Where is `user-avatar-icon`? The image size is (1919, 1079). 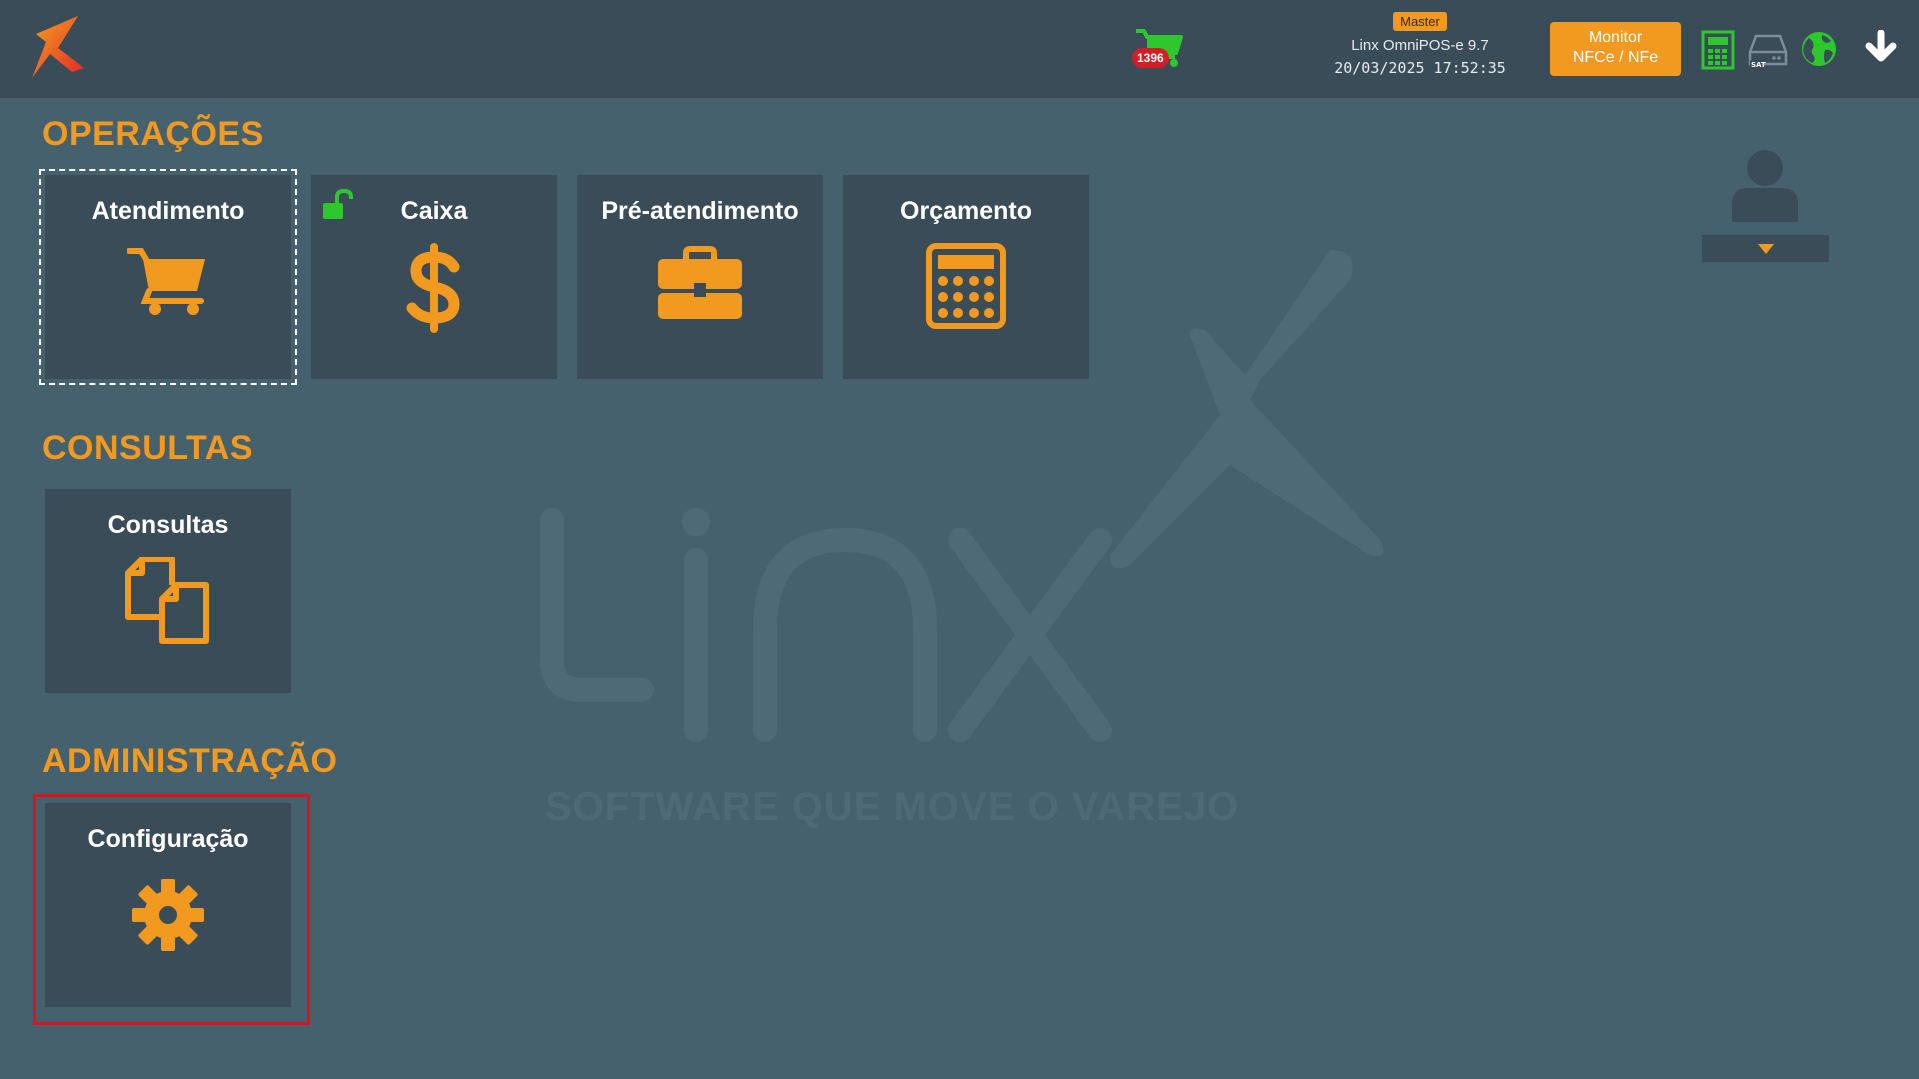
user-avatar-icon is located at coordinates (1765, 186).